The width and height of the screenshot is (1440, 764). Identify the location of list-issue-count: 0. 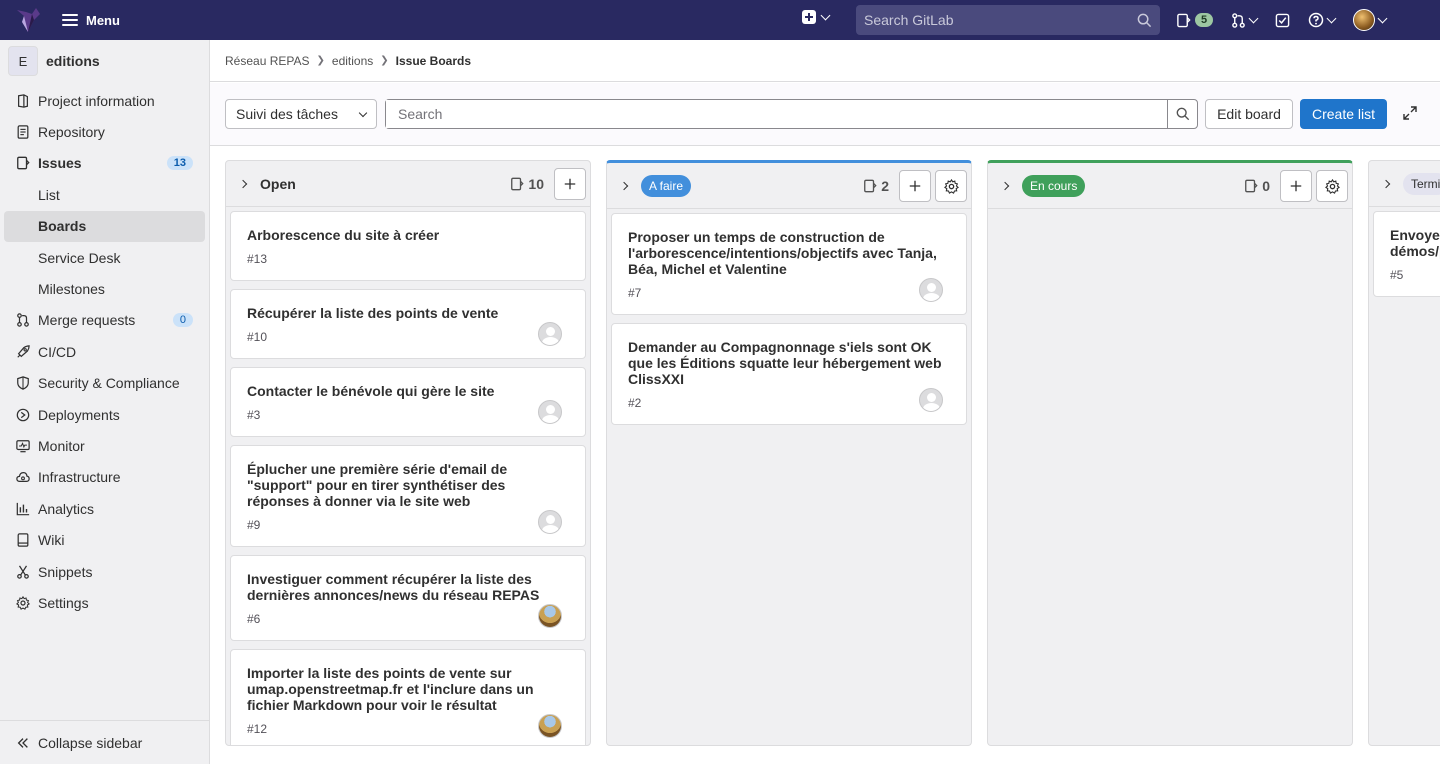
(1257, 186).